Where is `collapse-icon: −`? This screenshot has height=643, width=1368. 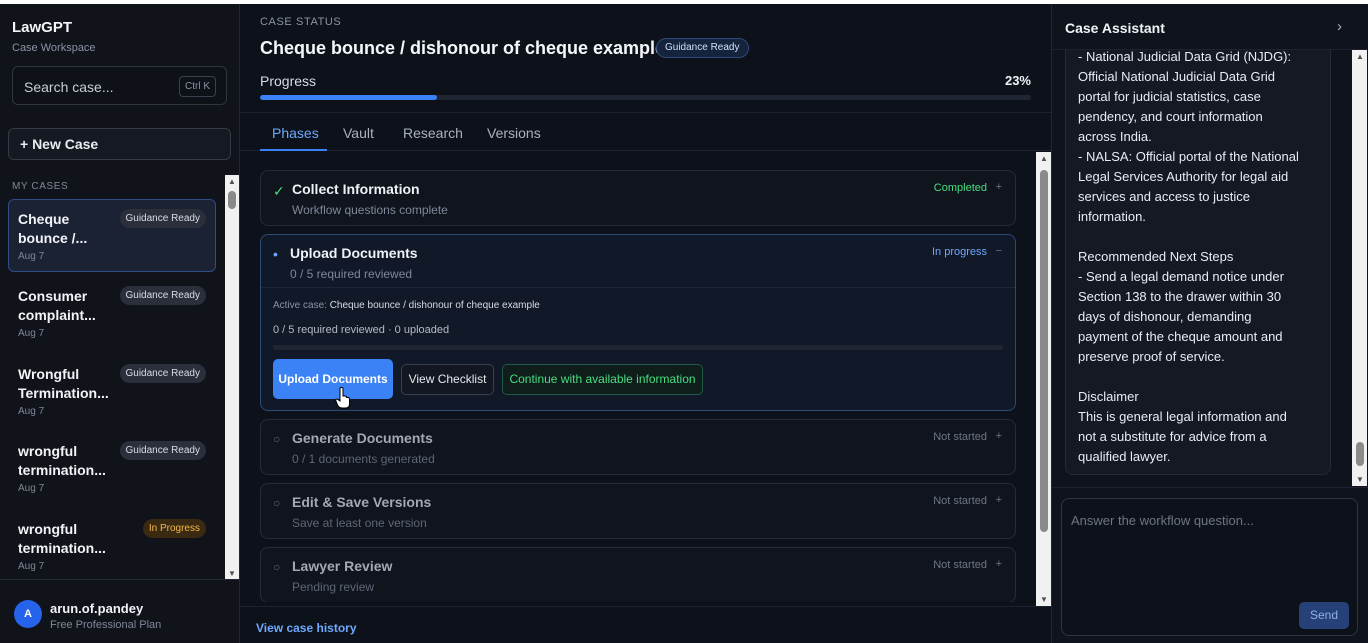 collapse-icon: − is located at coordinates (999, 251).